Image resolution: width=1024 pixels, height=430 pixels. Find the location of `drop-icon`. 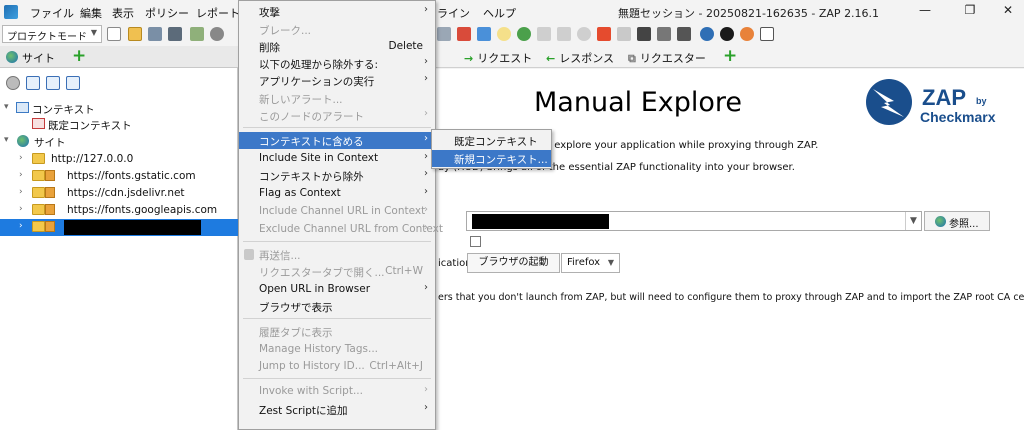

drop-icon is located at coordinates (584, 34).